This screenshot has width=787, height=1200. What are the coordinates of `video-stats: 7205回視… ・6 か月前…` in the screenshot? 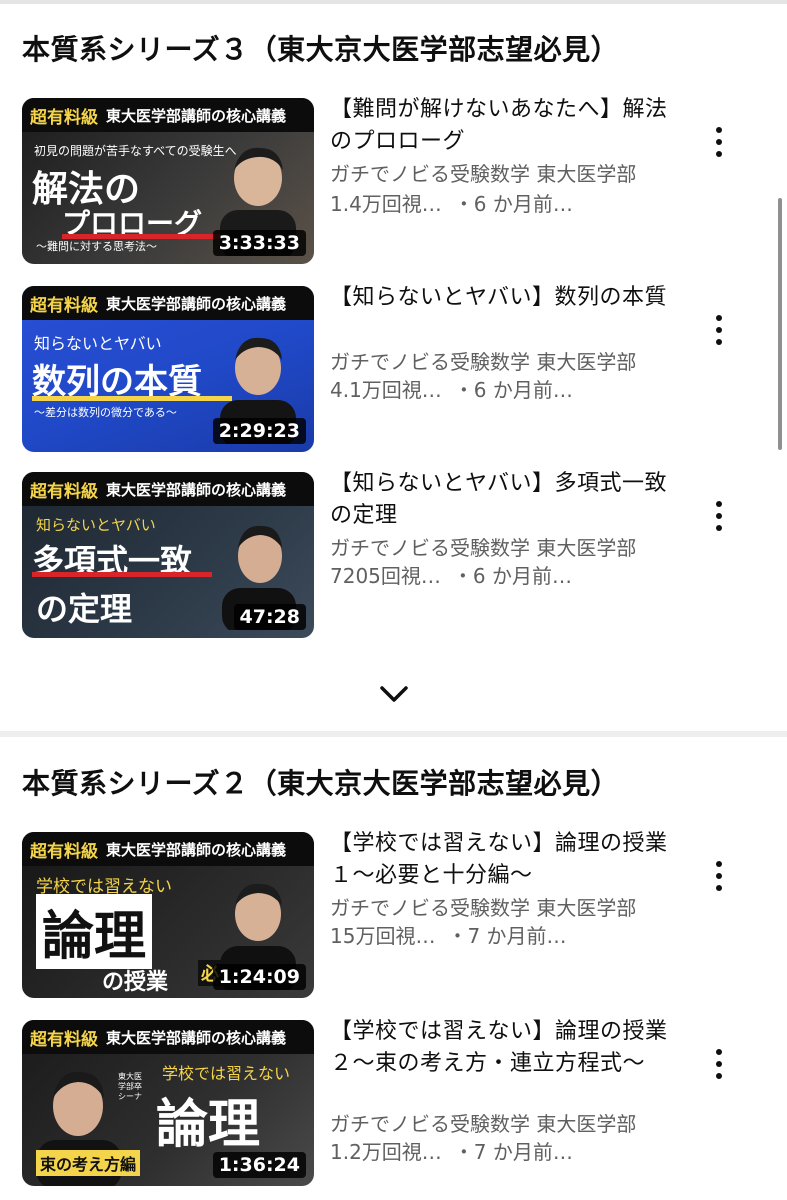 It's located at (451, 576).